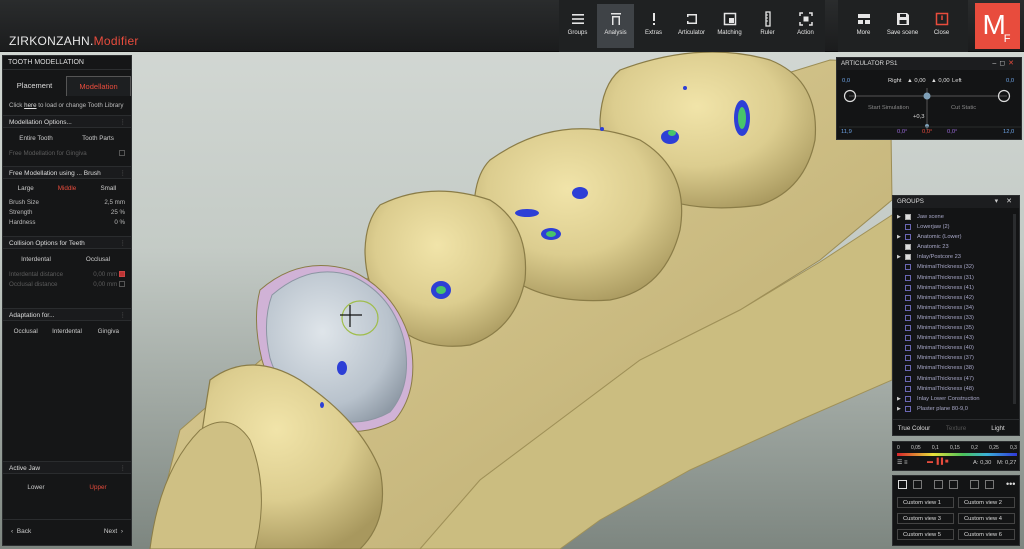  What do you see at coordinates (943, 81) in the screenshot?
I see `articulator-left-angle-value: 0,00` at bounding box center [943, 81].